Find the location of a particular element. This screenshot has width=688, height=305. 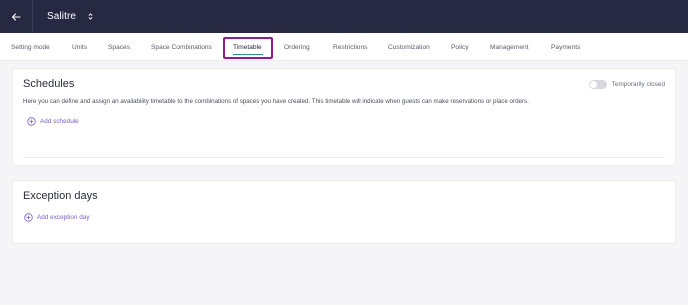

add-exception-day-label: Add exception day is located at coordinates (63, 217).